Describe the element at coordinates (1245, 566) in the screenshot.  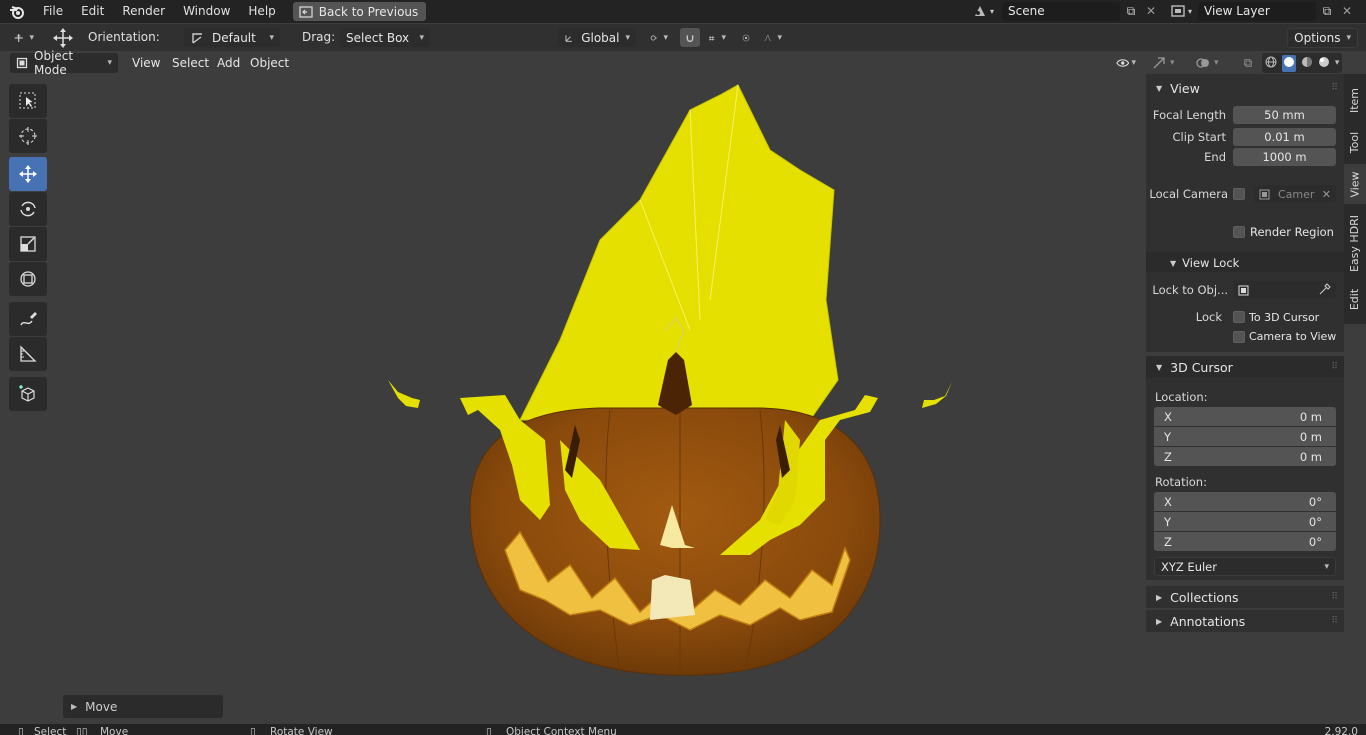
I see `rotation-mode-dropdown: XYZ Euler ▾` at that location.